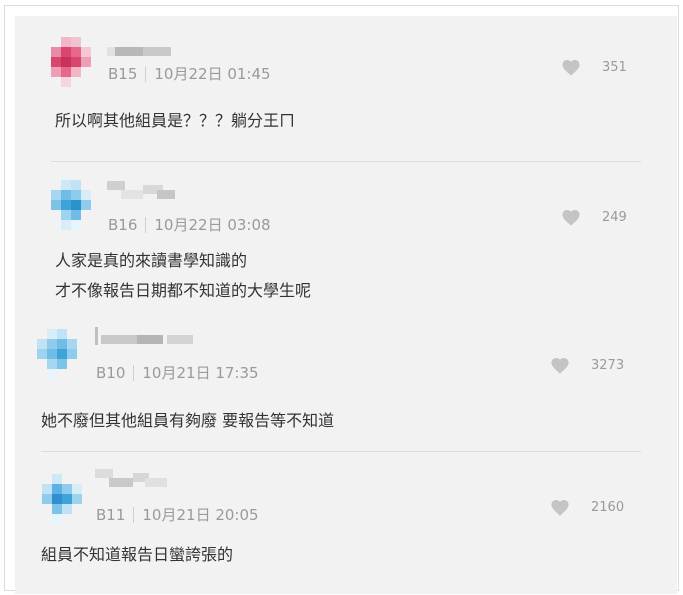  Describe the element at coordinates (594, 67) in the screenshot. I see `like-button: 351` at that location.